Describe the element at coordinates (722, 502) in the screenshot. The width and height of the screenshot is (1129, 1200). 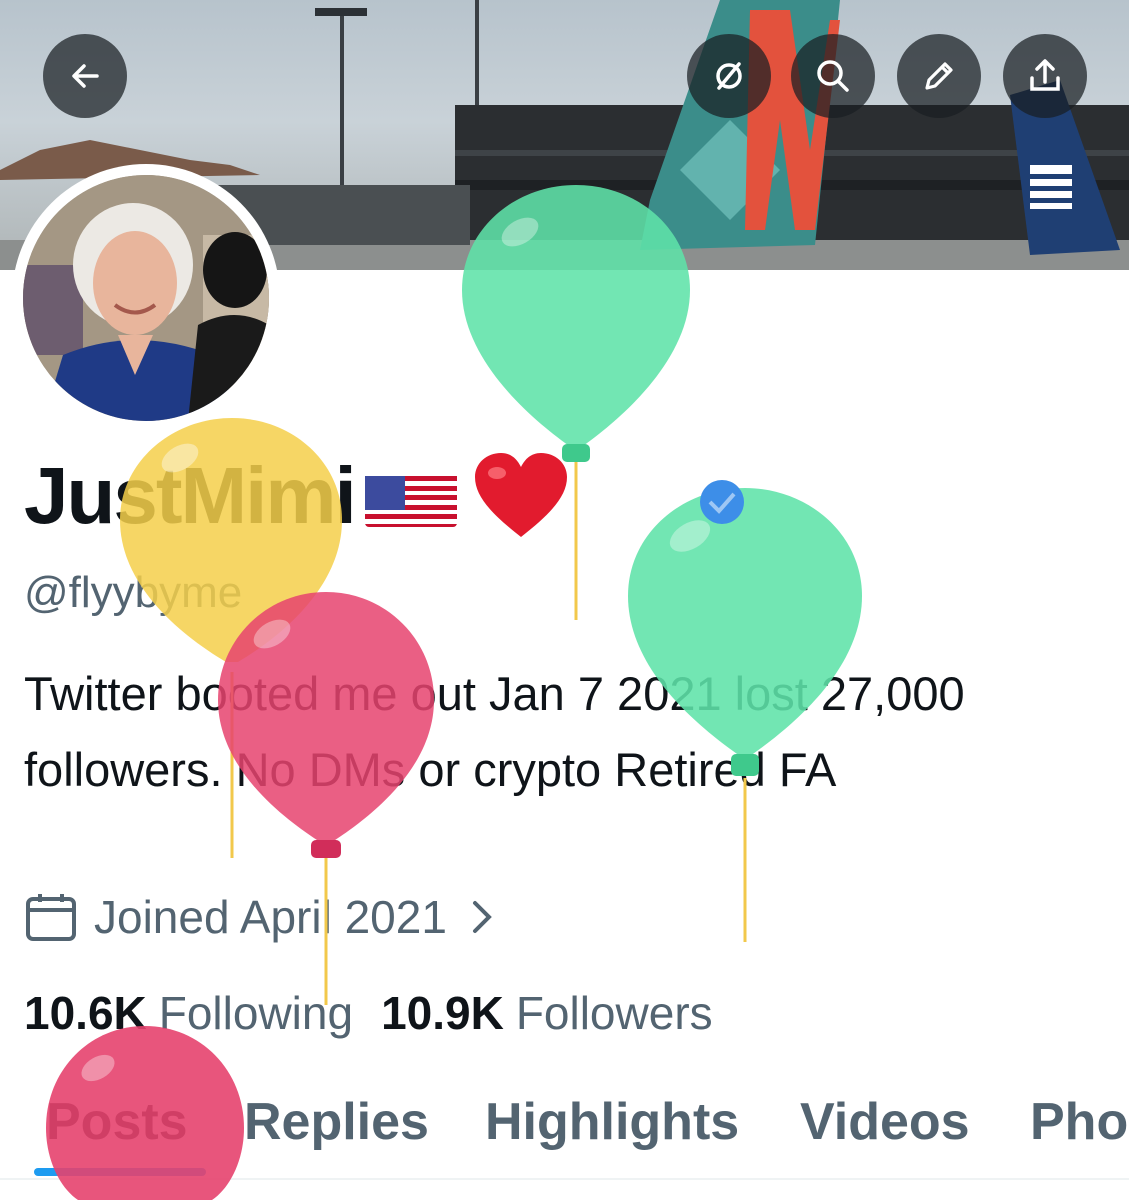
I see `verified-badge-icon` at that location.